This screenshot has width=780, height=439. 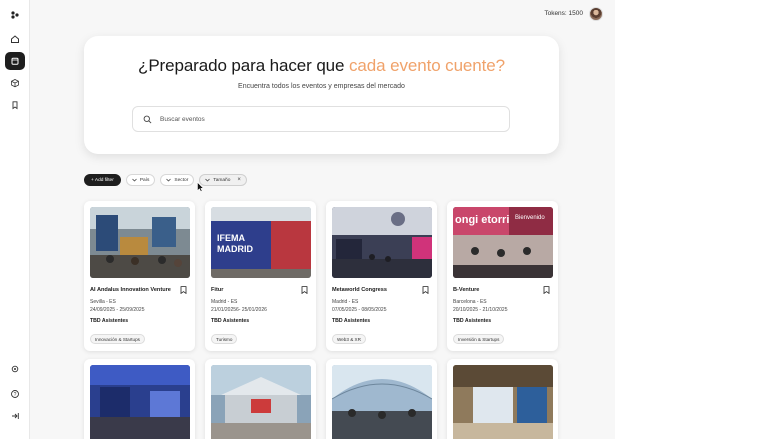 I want to click on calendar-icon, so click(x=15, y=61).